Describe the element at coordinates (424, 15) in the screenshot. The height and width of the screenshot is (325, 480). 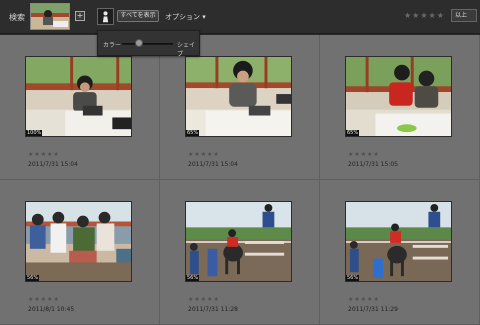
I see `rating-filter-stars: ★★★★★` at that location.